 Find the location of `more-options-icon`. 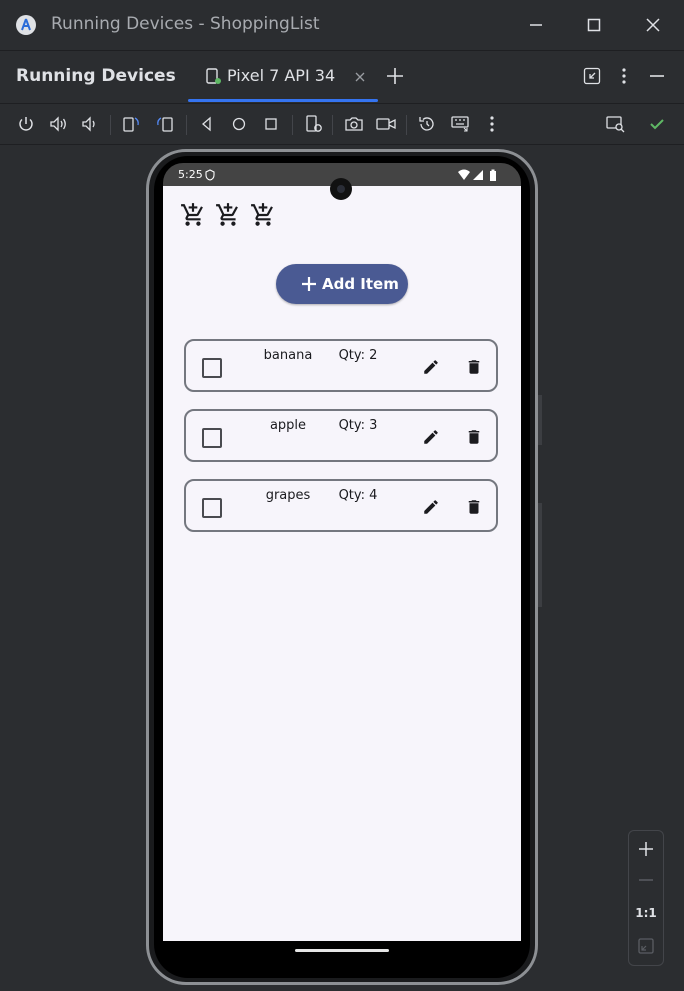

more-options-icon is located at coordinates (624, 76).